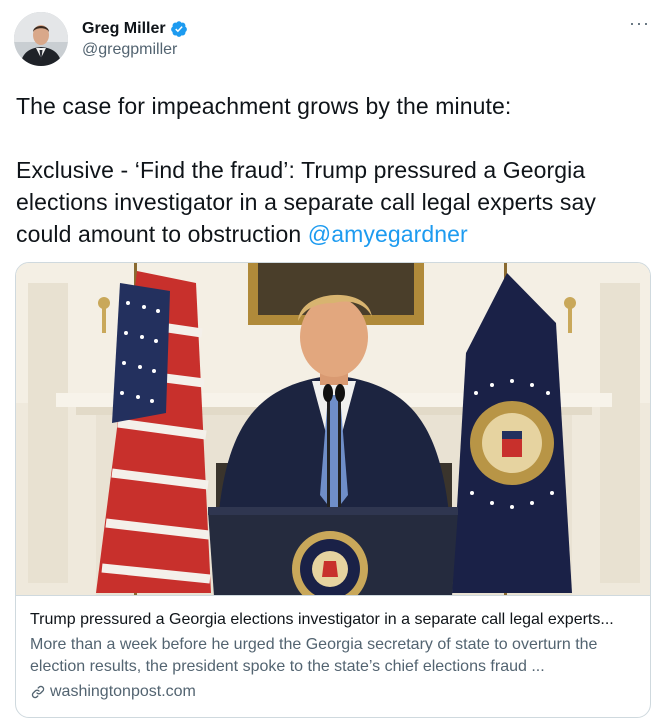 This screenshot has height=725, width=661. I want to click on author-info: Greg Miller @gregpmiller, so click(135, 39).